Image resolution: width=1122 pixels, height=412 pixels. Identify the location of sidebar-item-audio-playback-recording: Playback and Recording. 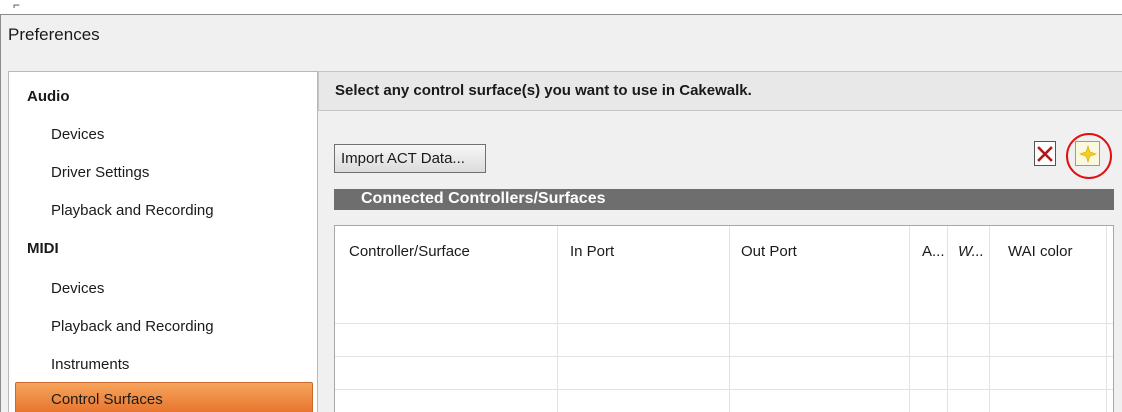
(163, 212).